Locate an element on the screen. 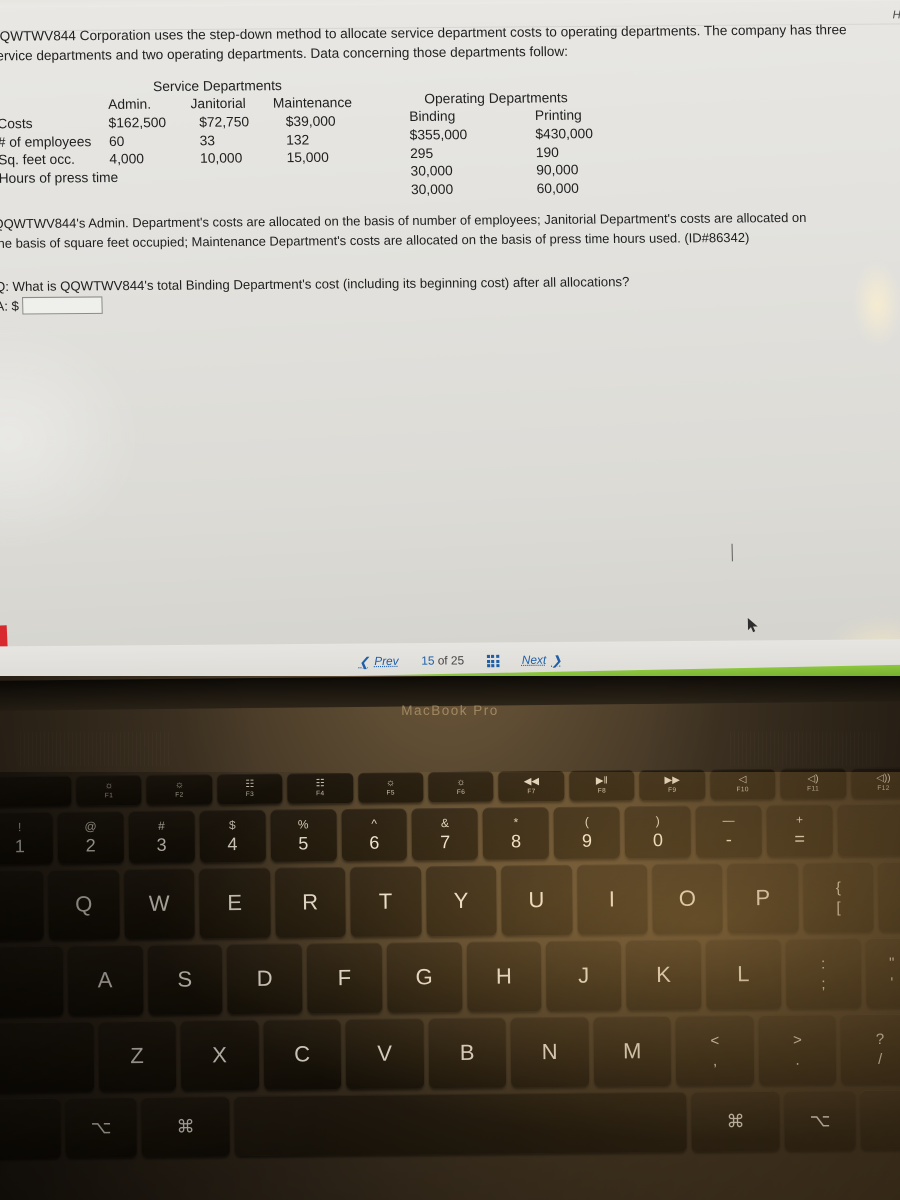  key-lower: 3 is located at coordinates (161, 844).